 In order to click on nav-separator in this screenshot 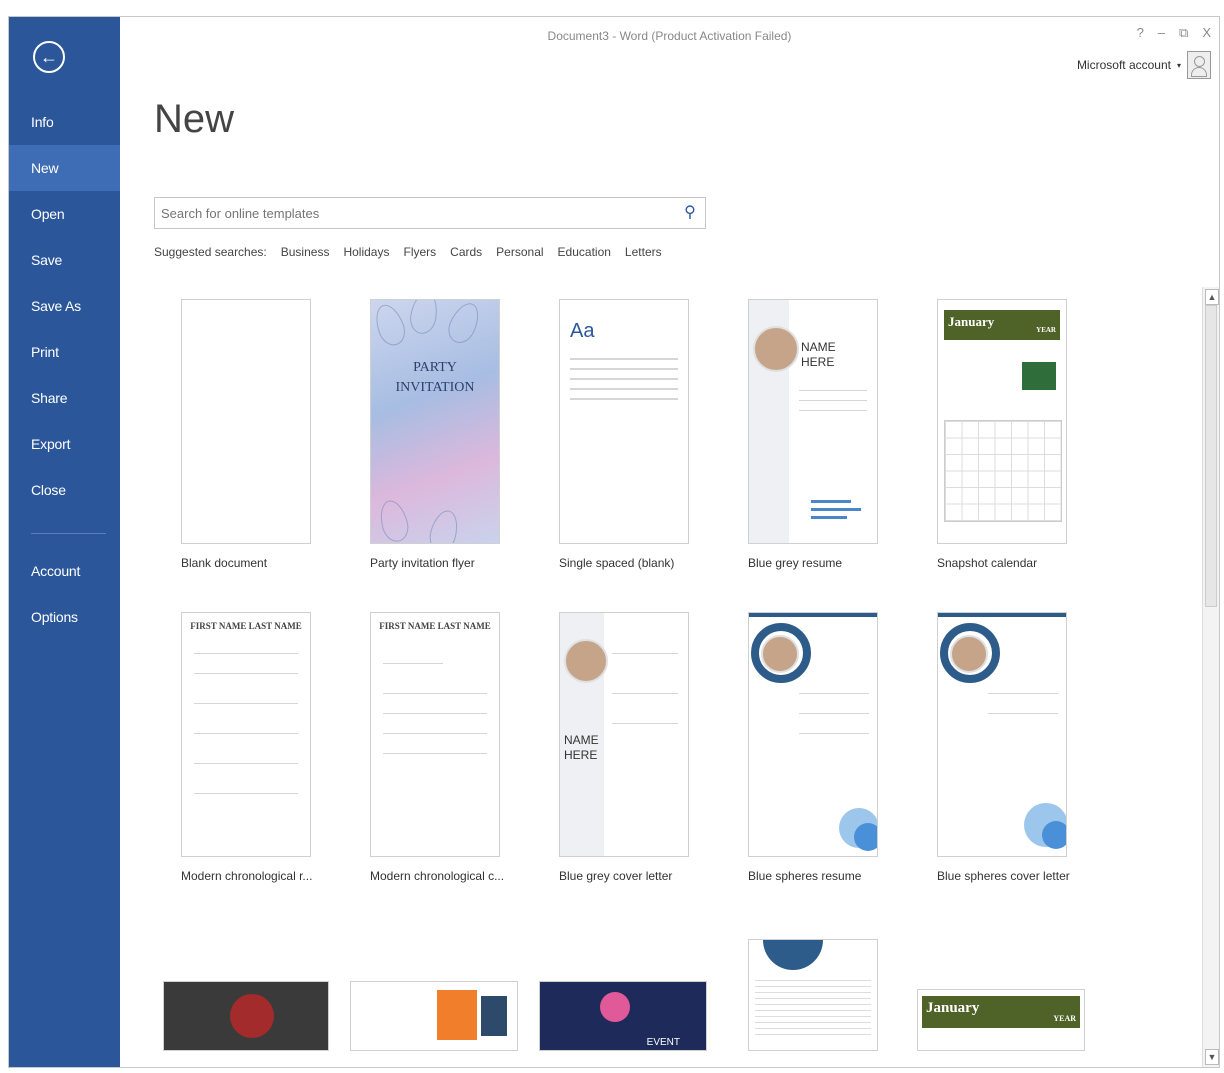, I will do `click(68, 533)`.